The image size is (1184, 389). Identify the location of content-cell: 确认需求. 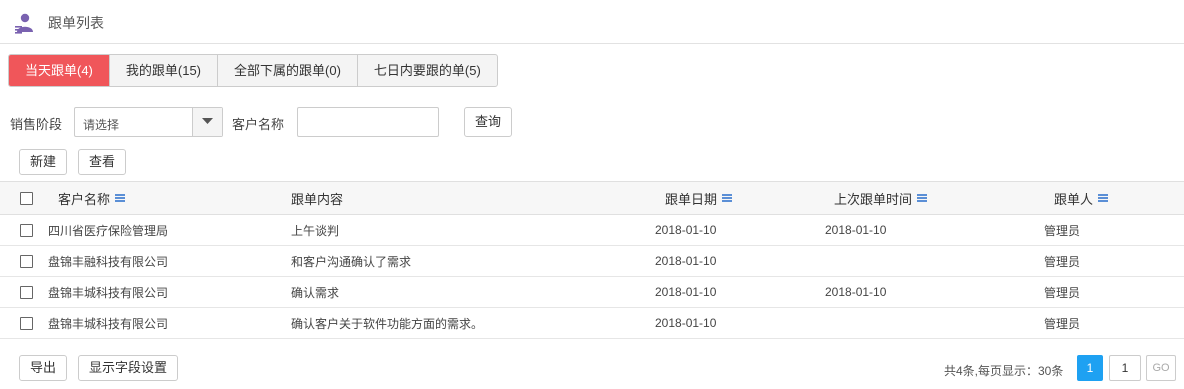
(315, 292).